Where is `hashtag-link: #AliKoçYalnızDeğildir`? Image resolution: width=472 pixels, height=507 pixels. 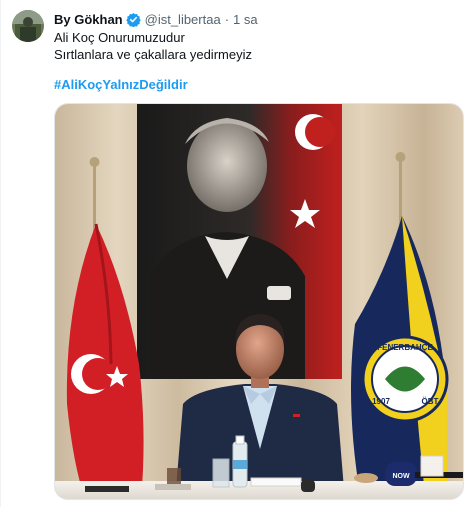
hashtag-link: #AliKoçYalnızDeğildir is located at coordinates (121, 84).